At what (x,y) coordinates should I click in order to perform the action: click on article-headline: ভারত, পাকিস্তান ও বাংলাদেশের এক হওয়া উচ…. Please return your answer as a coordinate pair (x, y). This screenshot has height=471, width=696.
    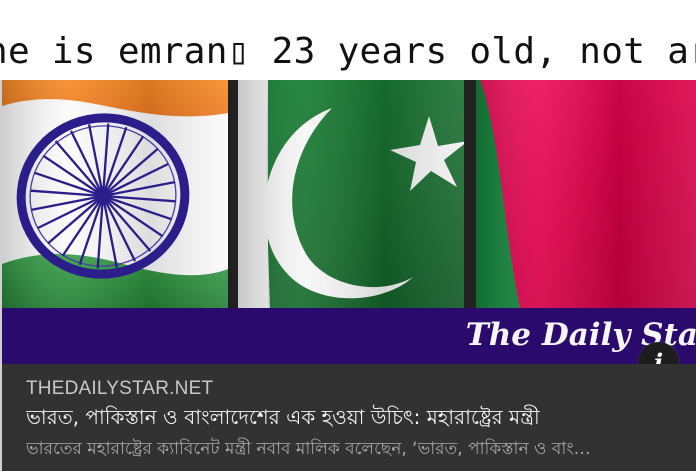
    Looking at the image, I should click on (351, 417).